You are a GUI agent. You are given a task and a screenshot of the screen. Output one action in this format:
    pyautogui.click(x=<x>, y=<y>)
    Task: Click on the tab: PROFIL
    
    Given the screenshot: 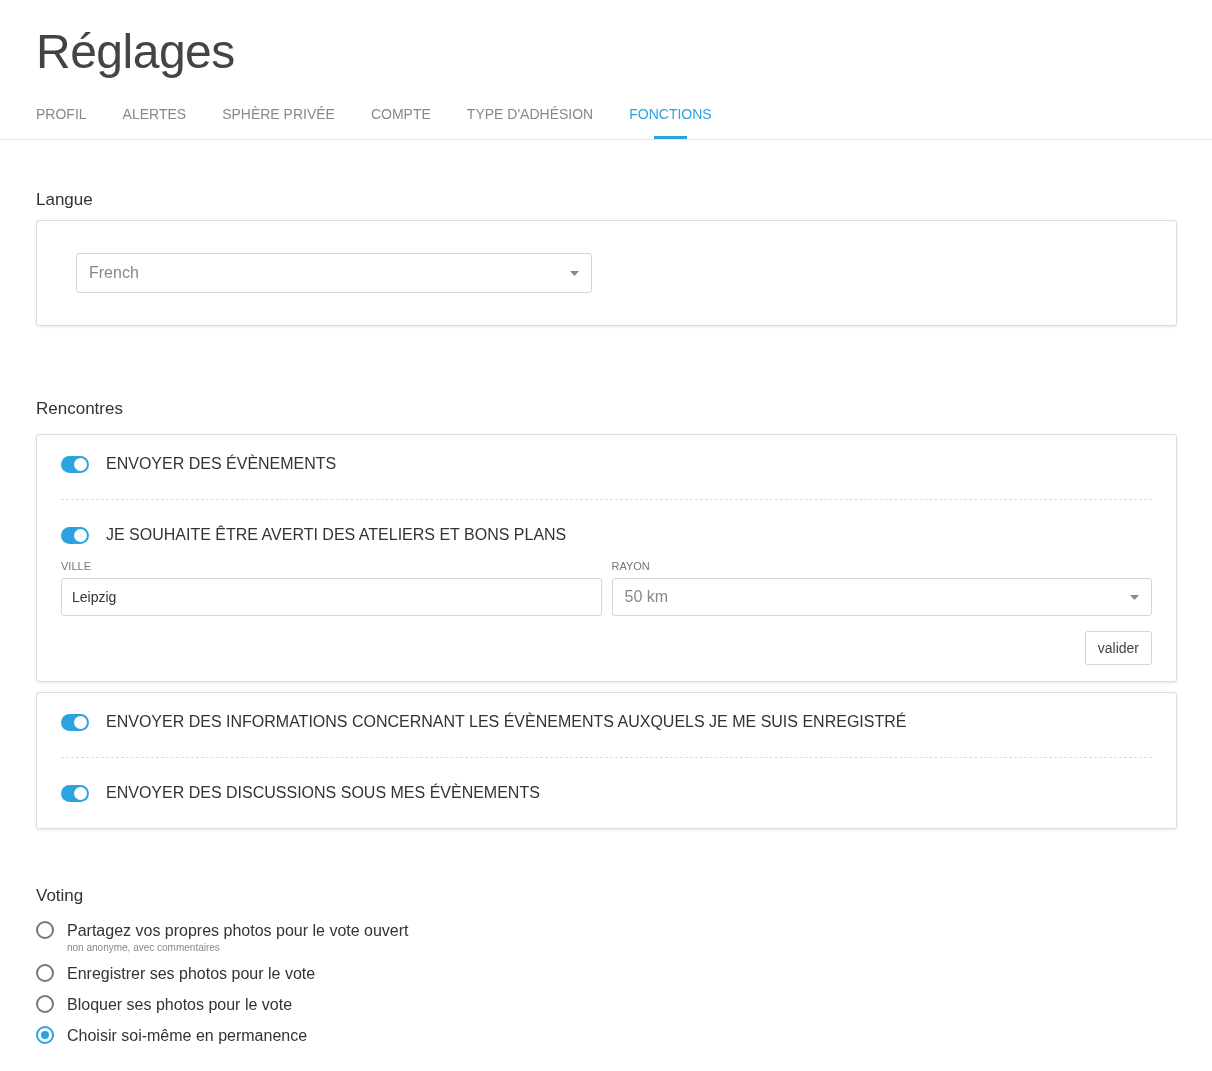 What is the action you would take?
    pyautogui.click(x=61, y=122)
    